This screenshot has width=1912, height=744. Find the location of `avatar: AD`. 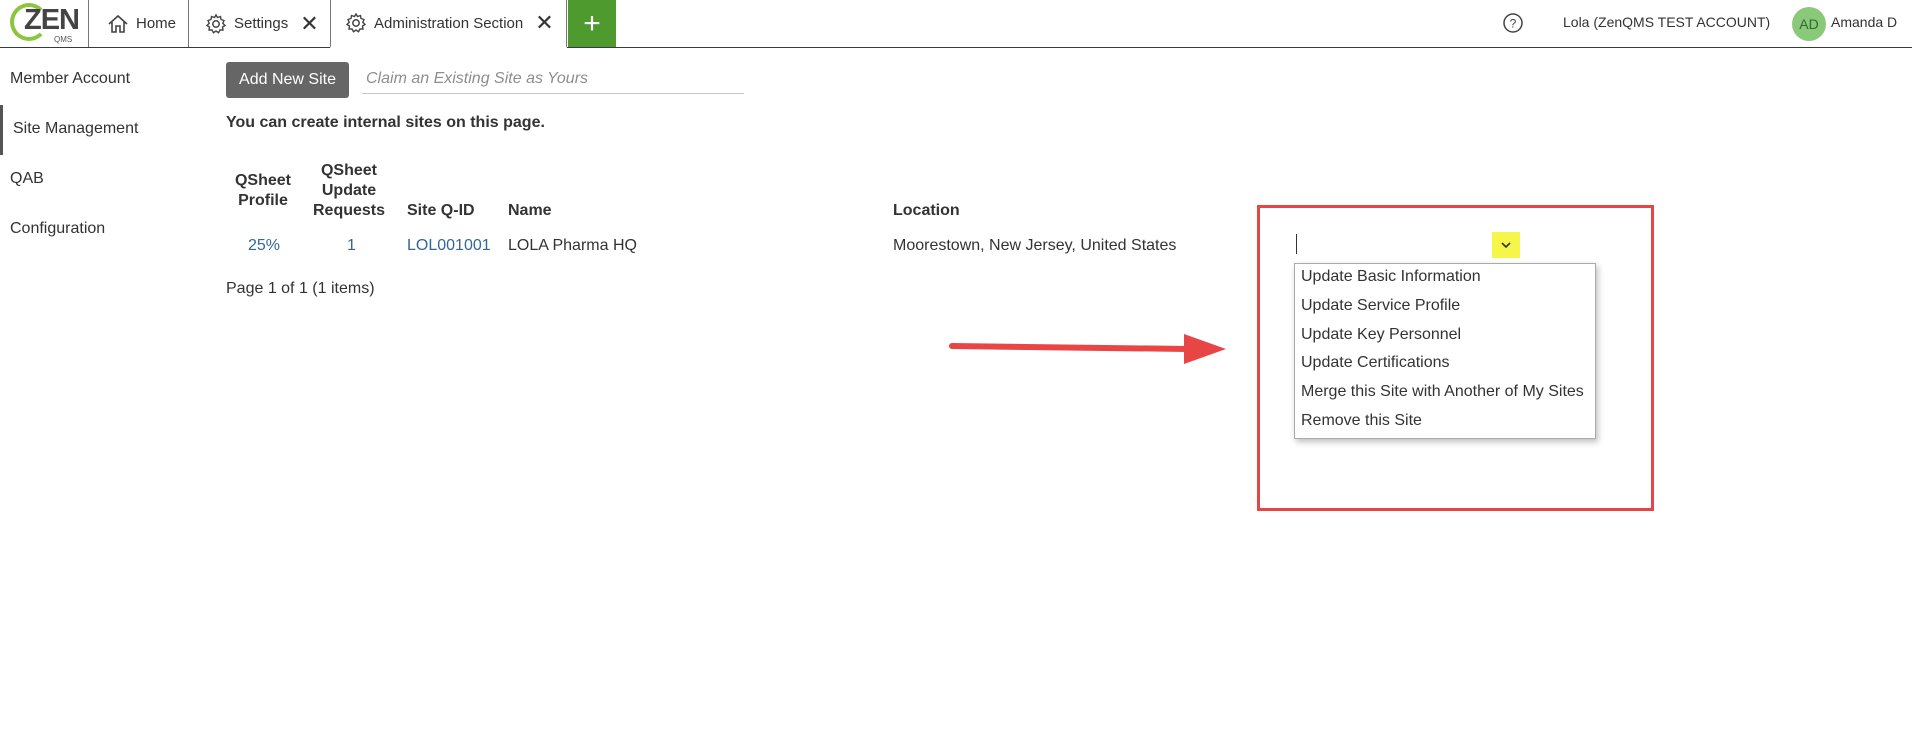

avatar: AD is located at coordinates (1809, 24).